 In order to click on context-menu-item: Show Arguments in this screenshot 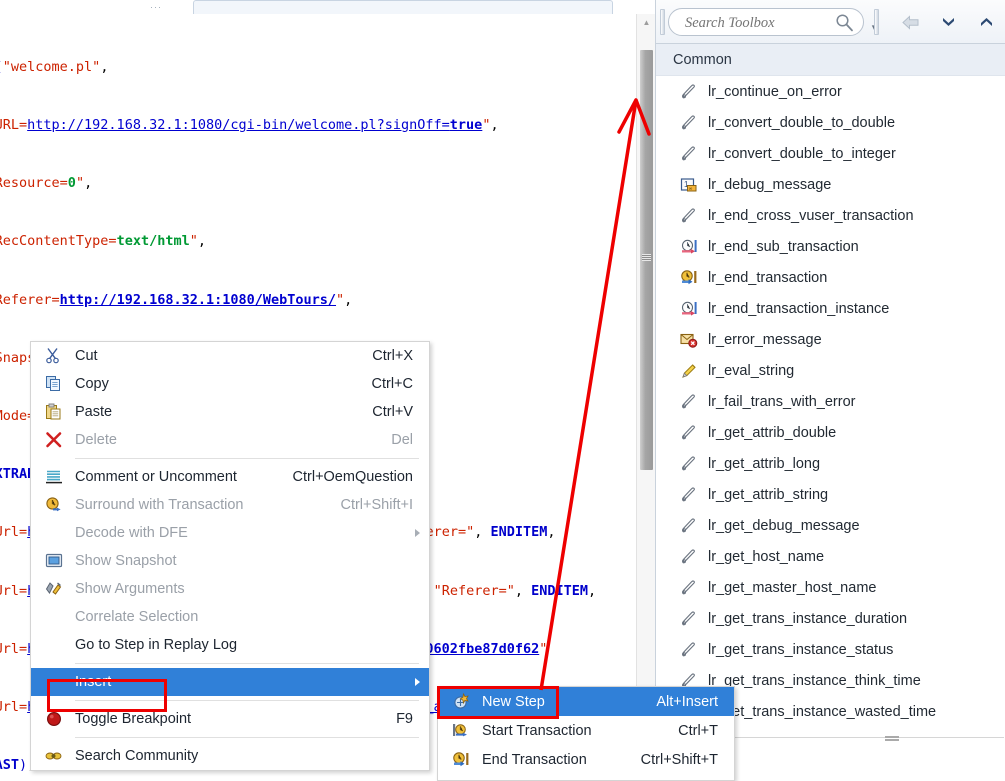, I will do `click(230, 589)`.